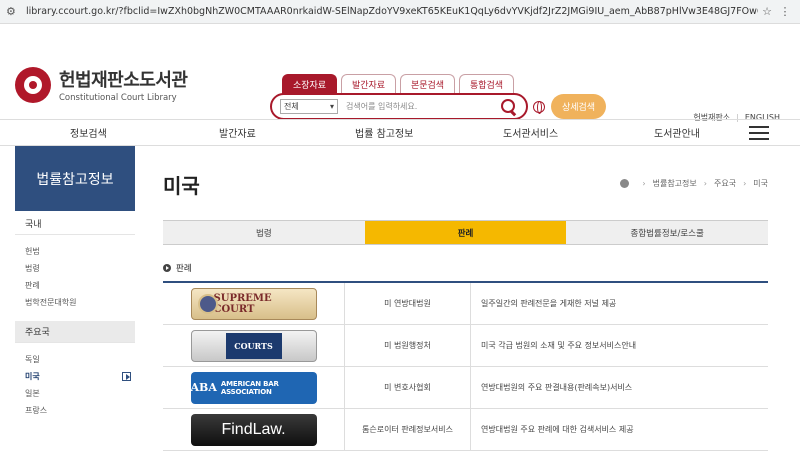 This screenshot has width=800, height=462. Describe the element at coordinates (677, 132) in the screenshot. I see `nav-library-guide: 도서관안내` at that location.